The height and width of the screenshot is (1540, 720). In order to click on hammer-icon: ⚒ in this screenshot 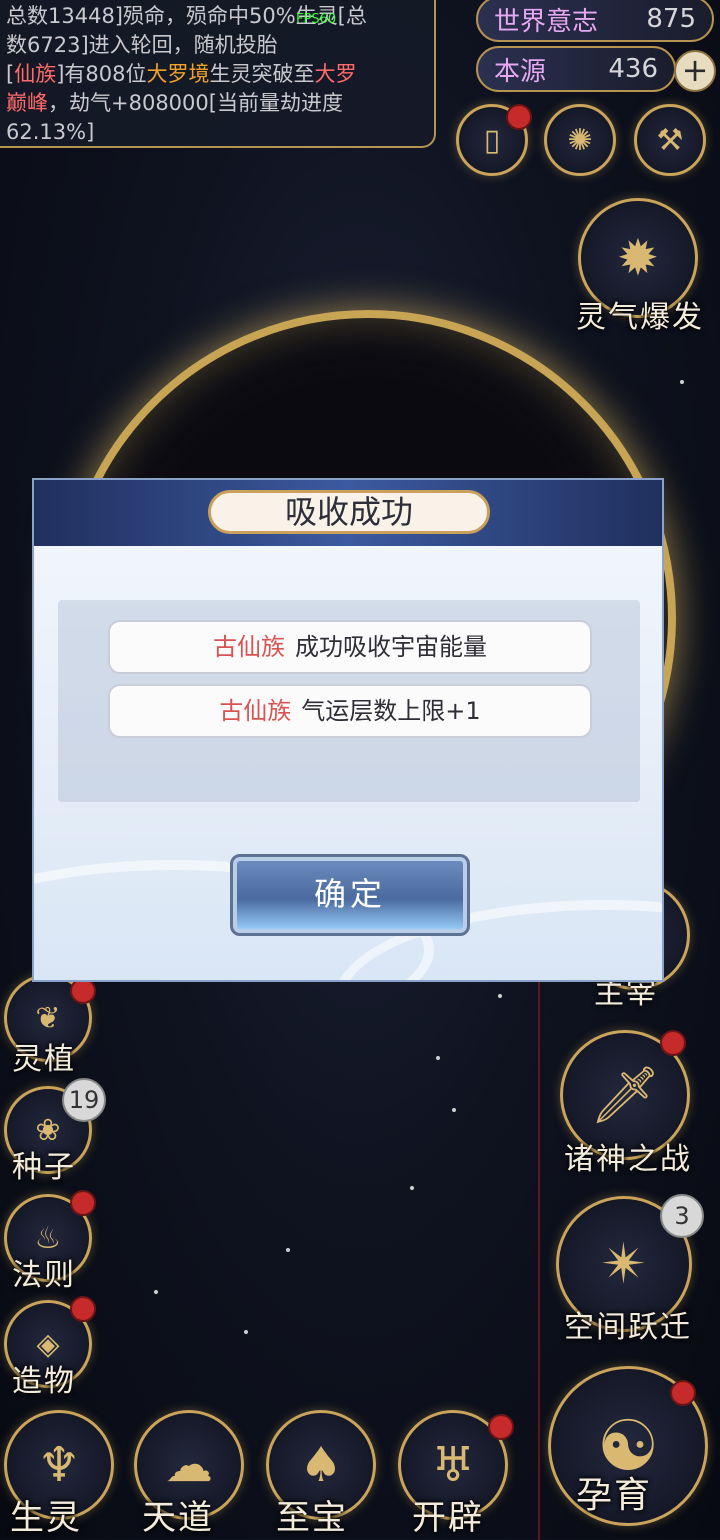, I will do `click(670, 140)`.